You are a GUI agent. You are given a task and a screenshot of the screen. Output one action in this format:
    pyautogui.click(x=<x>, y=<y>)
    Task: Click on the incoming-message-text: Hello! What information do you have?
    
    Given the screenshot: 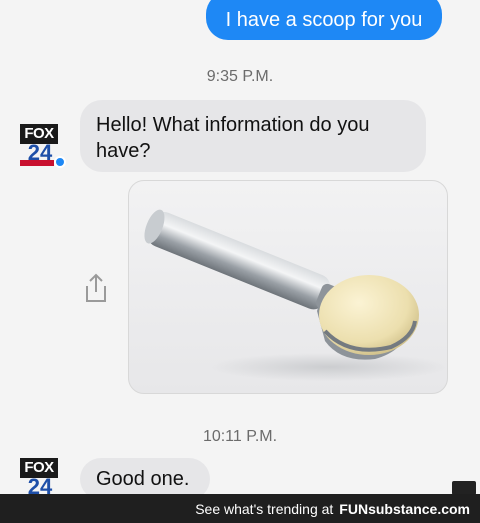 What is the action you would take?
    pyautogui.click(x=233, y=138)
    